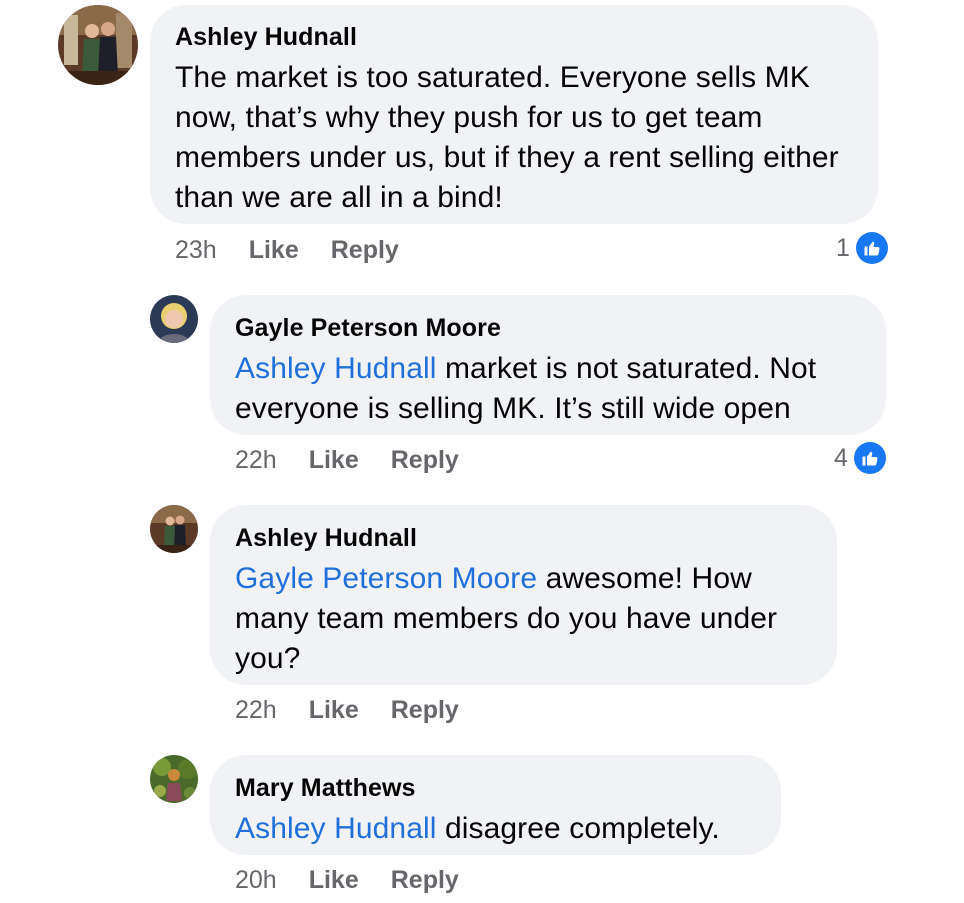 The image size is (964, 903). Describe the element at coordinates (174, 319) in the screenshot. I see `avatar-gayle-peterson-moore` at that location.